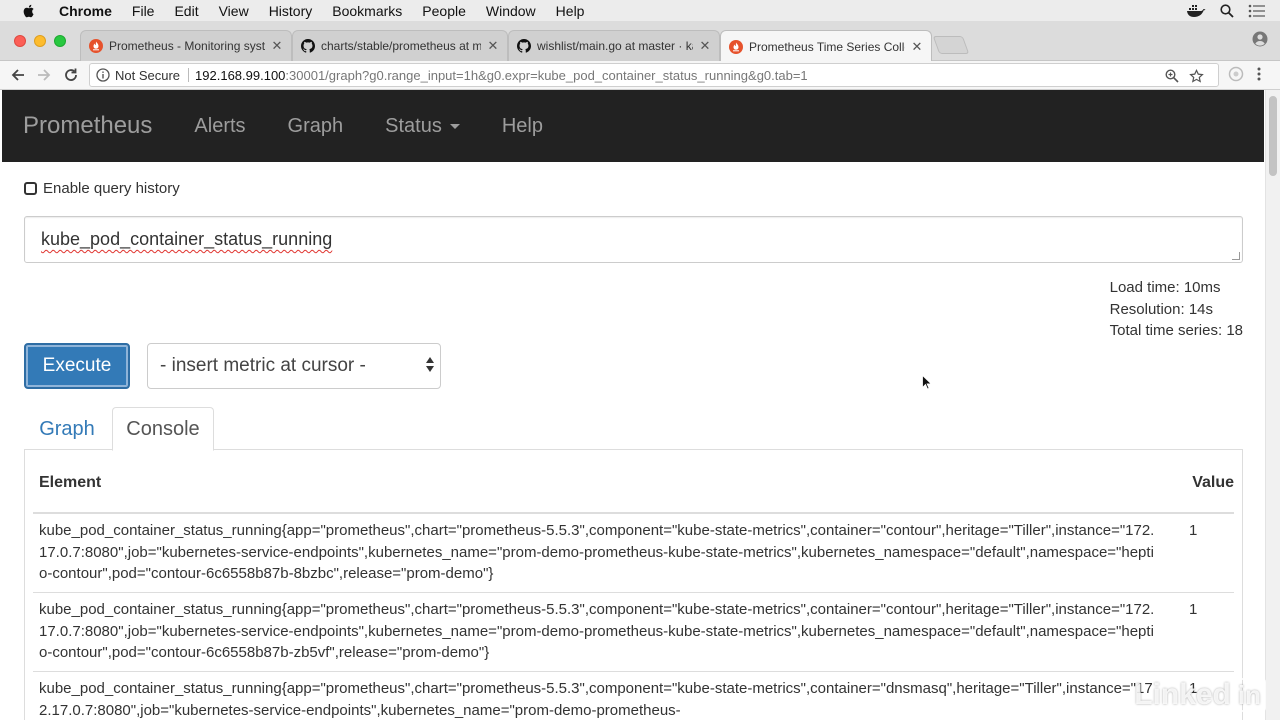 The image size is (1280, 720). Describe the element at coordinates (240, 75) in the screenshot. I see `url-host: 192.168.99.100` at that location.